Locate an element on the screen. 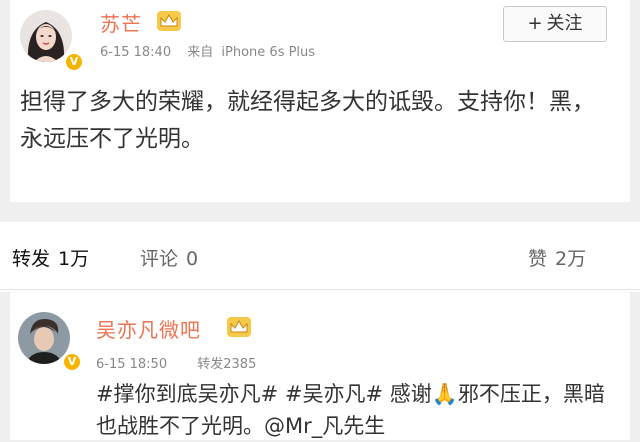  repost-avatar is located at coordinates (44, 338).